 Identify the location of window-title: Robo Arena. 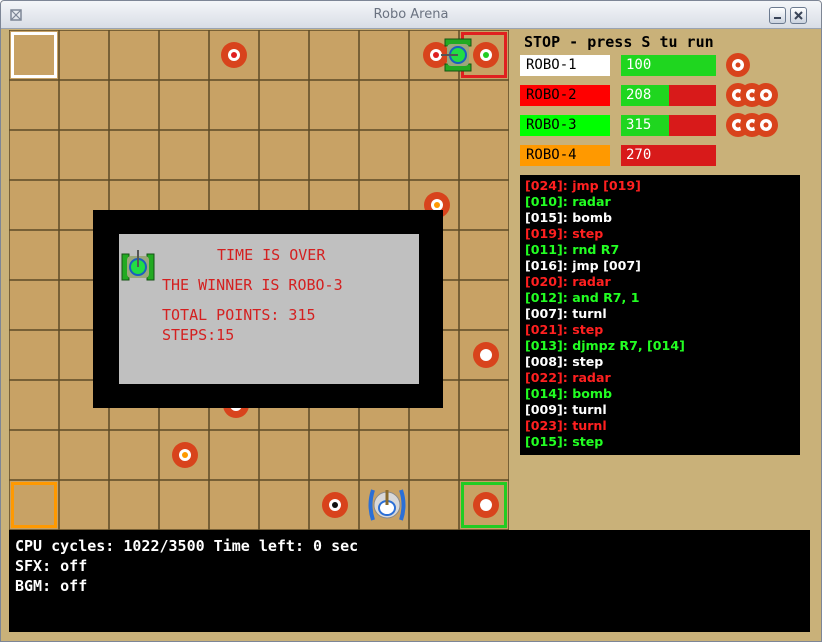
(411, 14).